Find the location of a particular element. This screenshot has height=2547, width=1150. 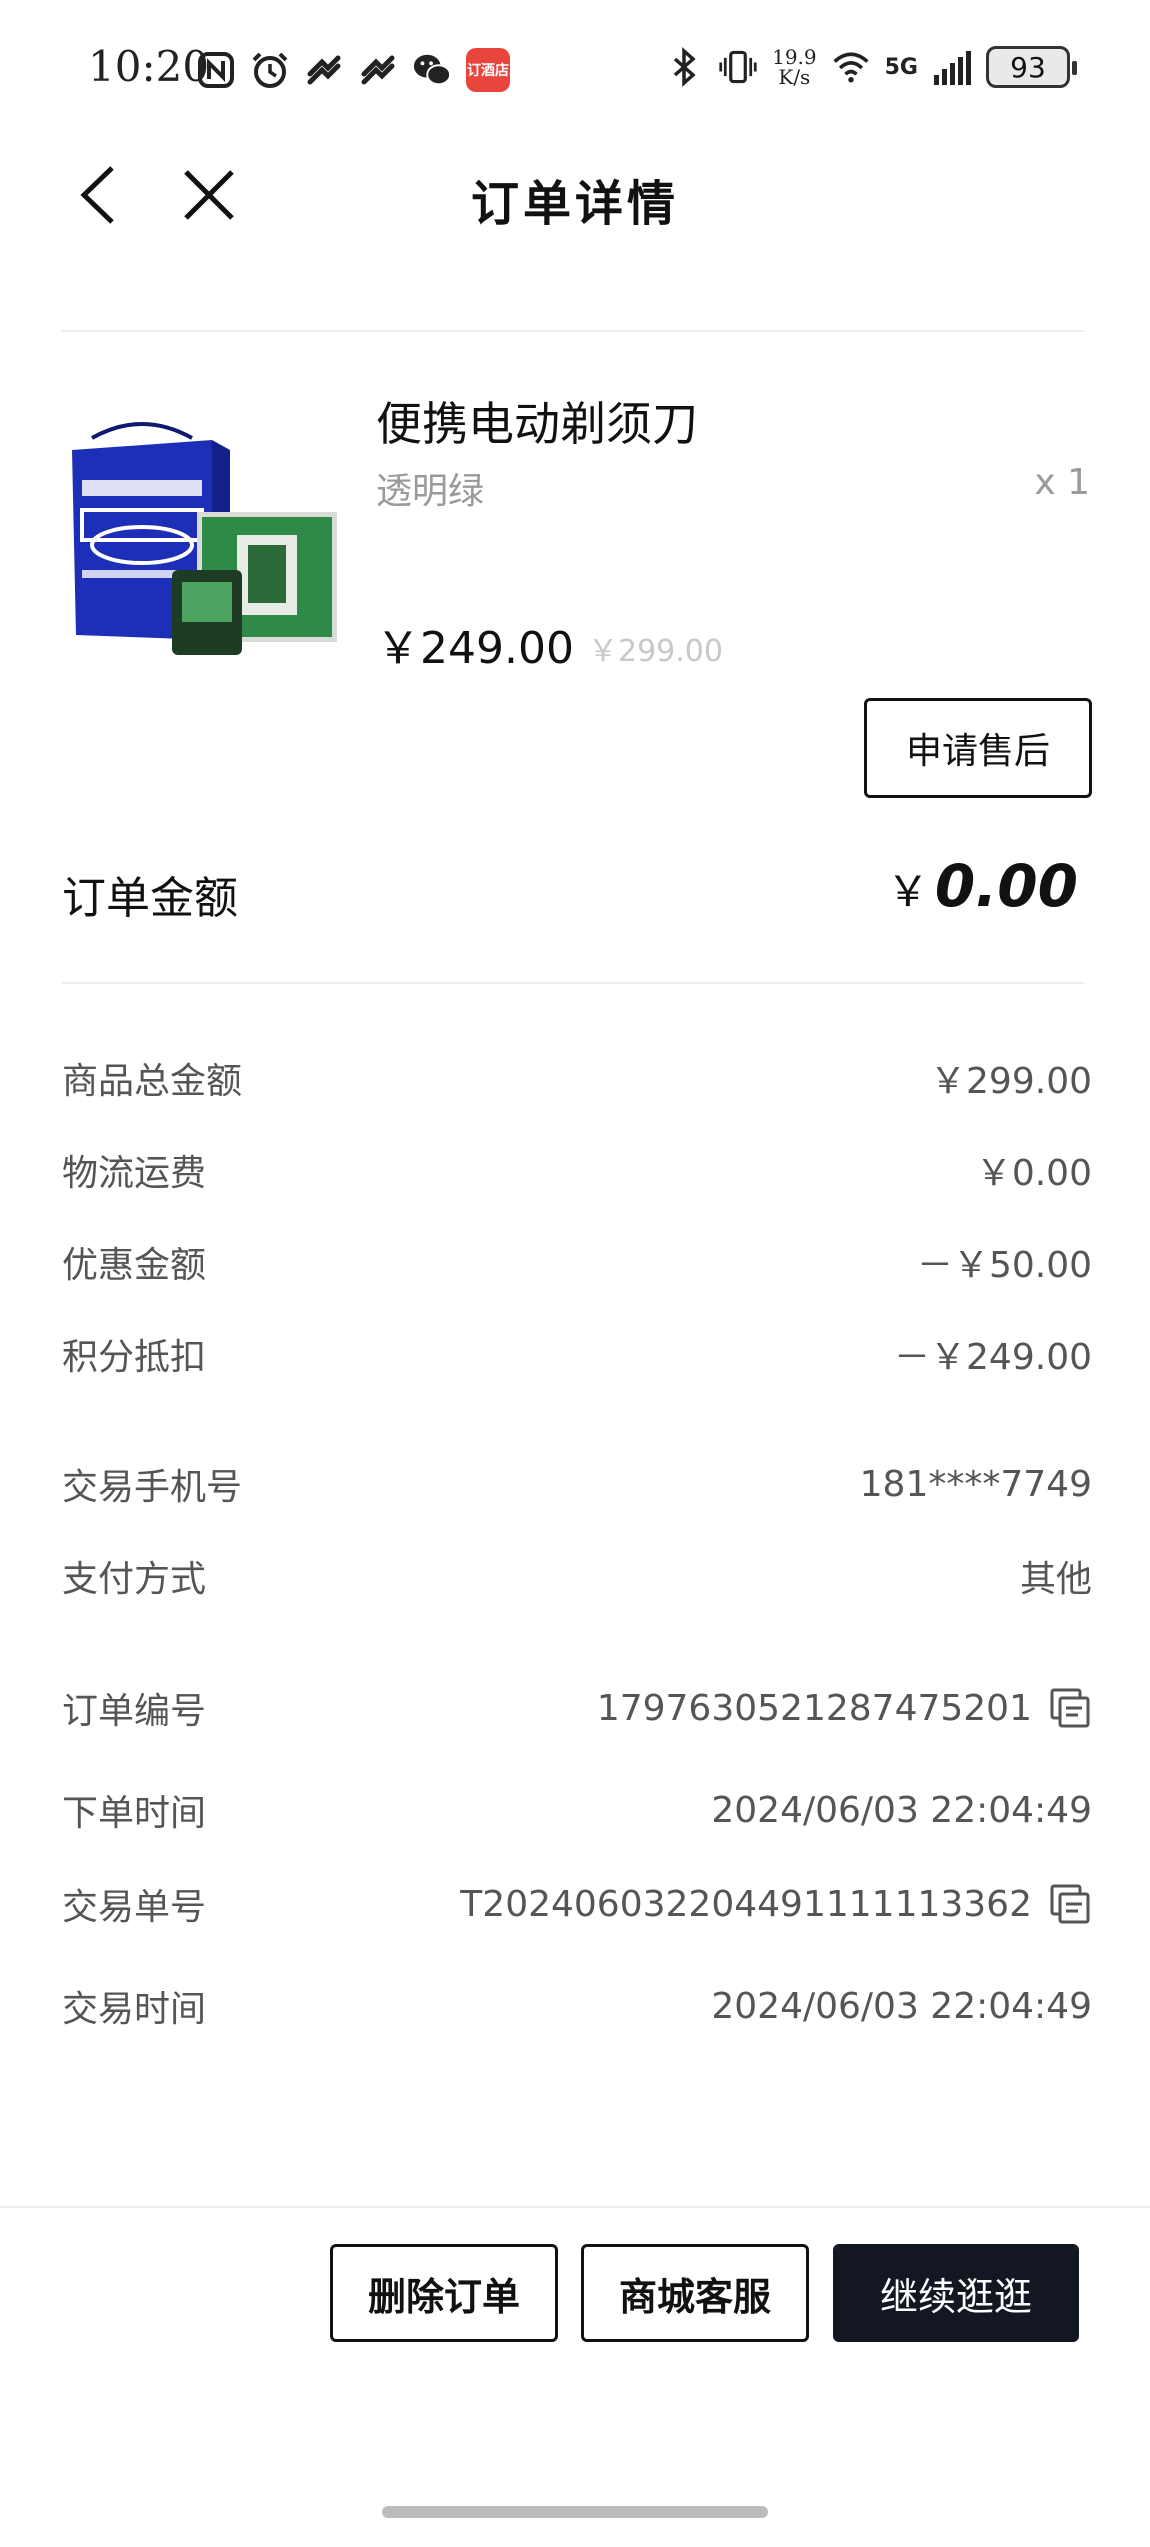

row-label: 交易手机号 is located at coordinates (152, 1487).